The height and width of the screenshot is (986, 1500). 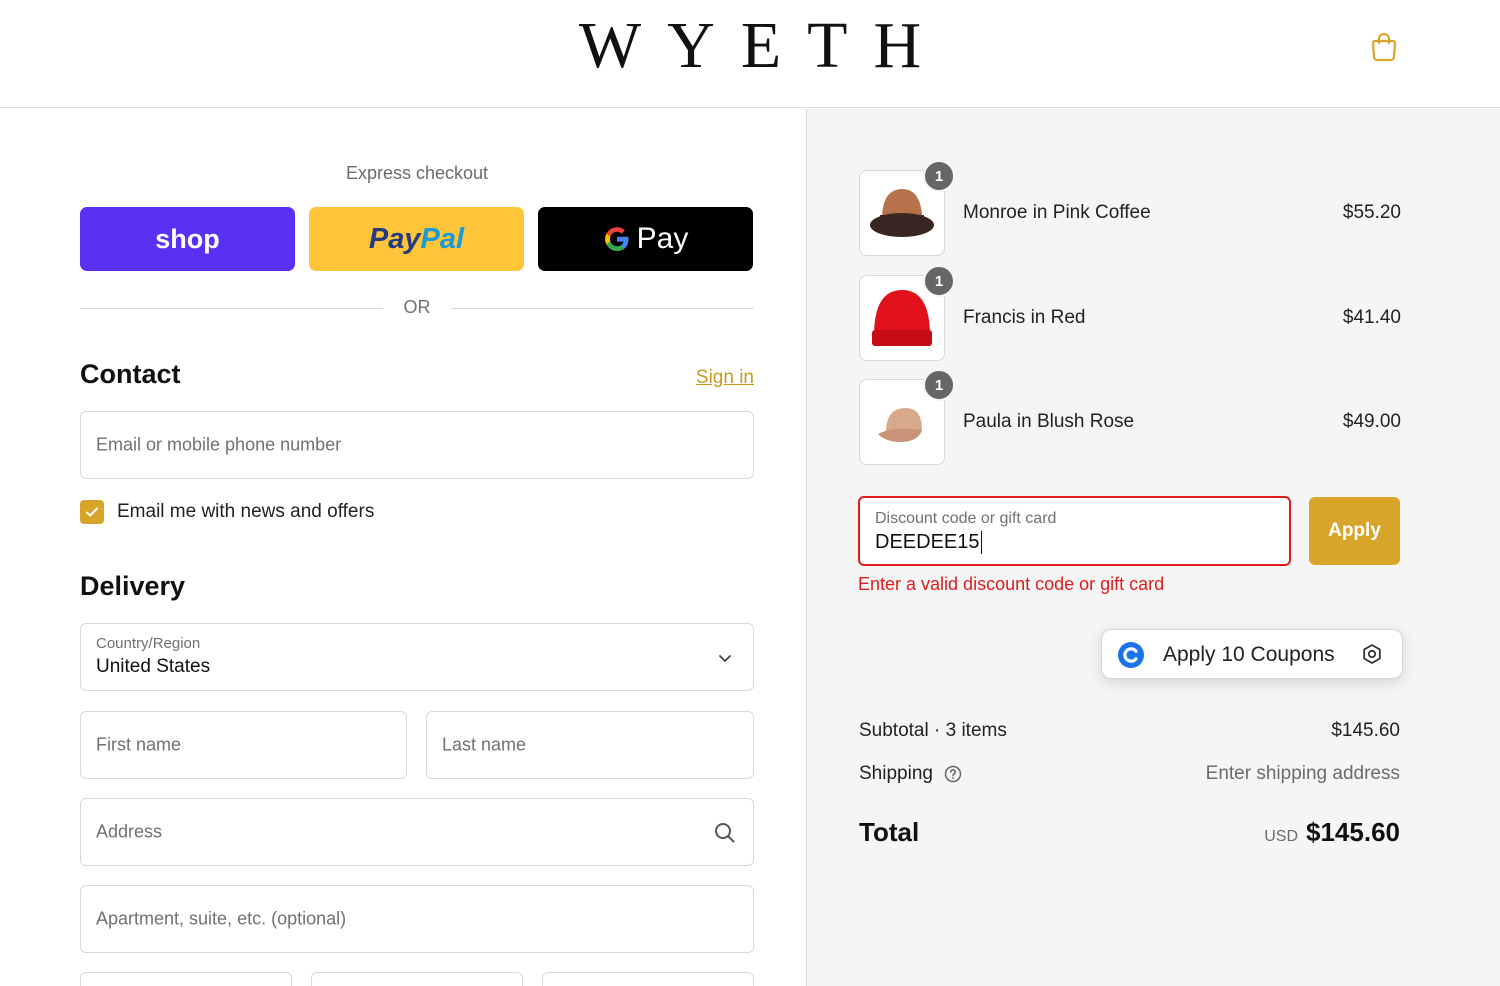 What do you see at coordinates (1057, 212) in the screenshot?
I see `item-name: Monroe in Pink Coffee` at bounding box center [1057, 212].